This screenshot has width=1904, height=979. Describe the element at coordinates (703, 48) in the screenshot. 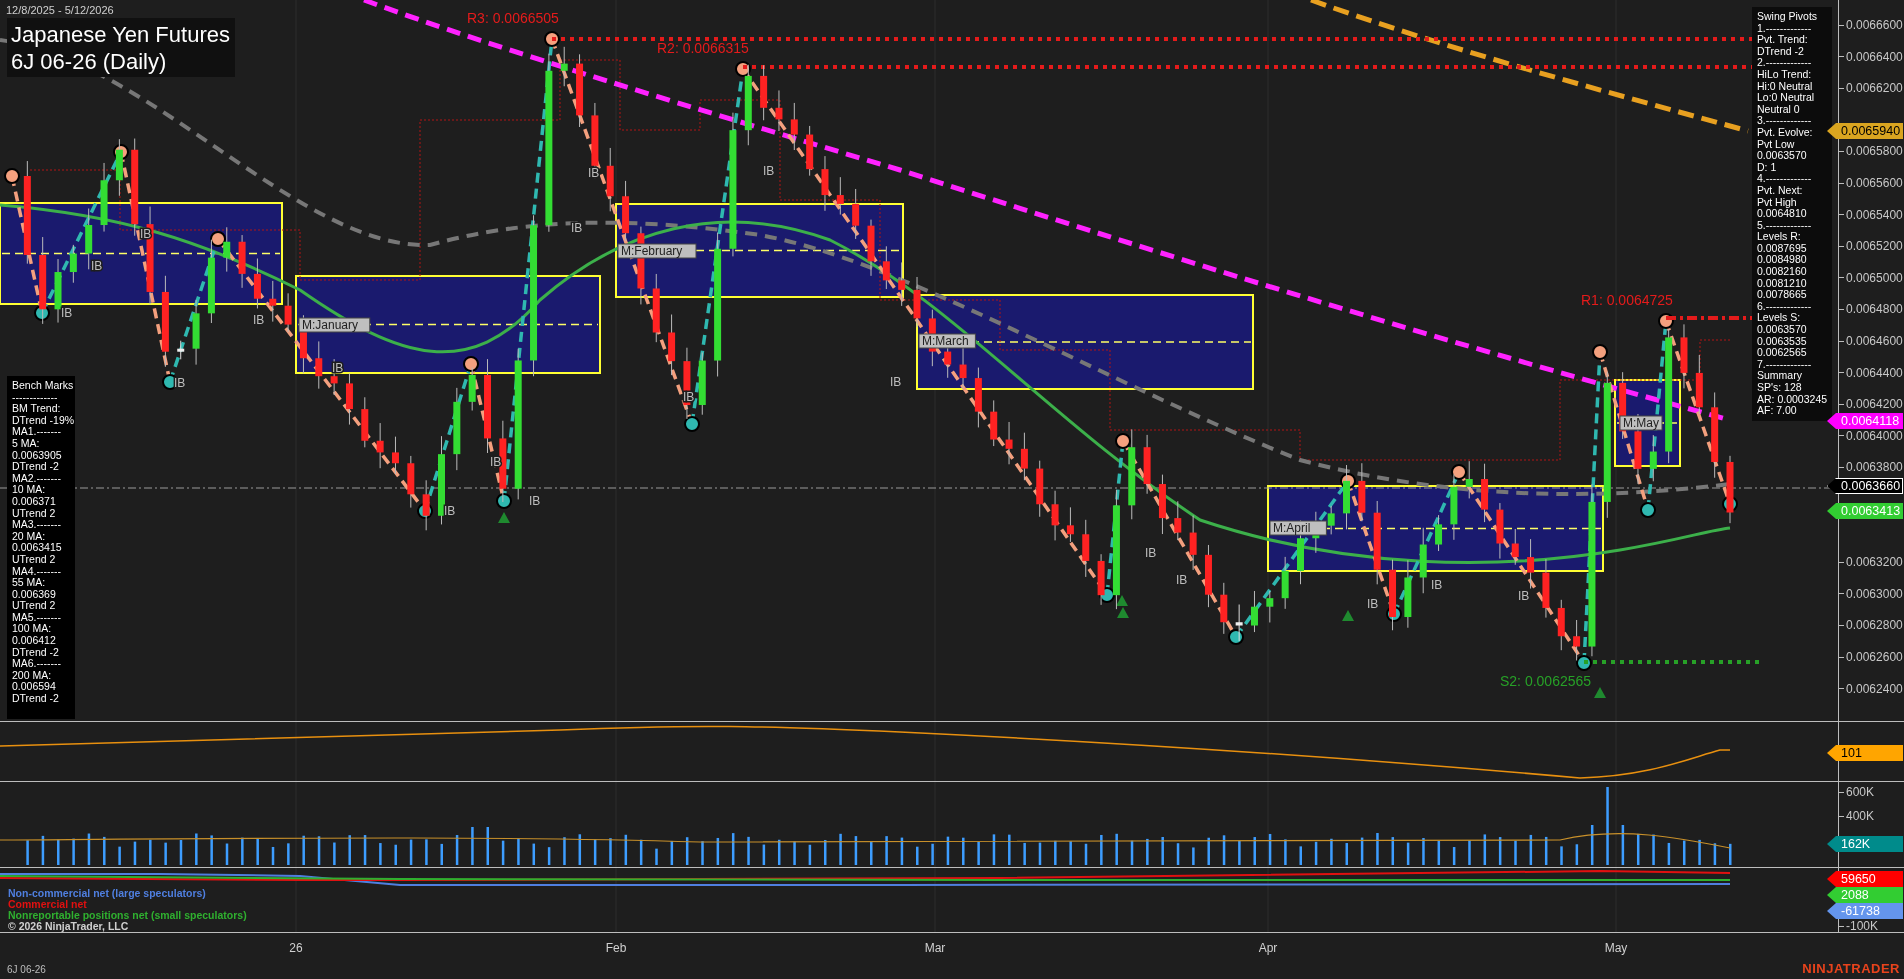

I see `level-label: R2: 0.0066315` at that location.